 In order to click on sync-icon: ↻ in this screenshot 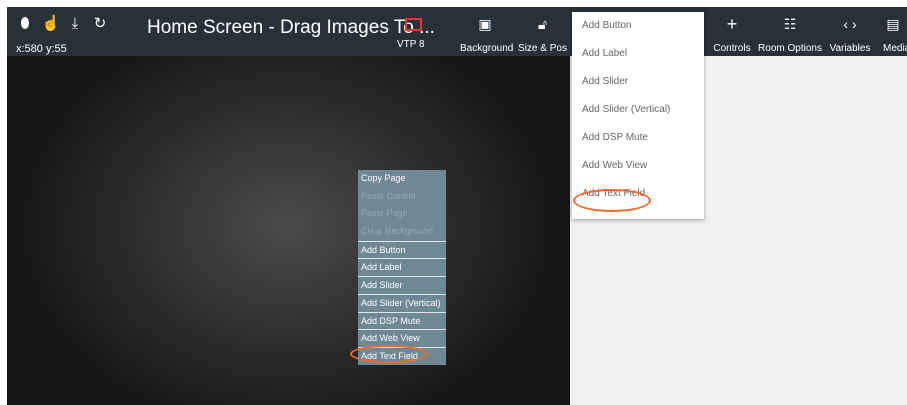, I will do `click(100, 23)`.